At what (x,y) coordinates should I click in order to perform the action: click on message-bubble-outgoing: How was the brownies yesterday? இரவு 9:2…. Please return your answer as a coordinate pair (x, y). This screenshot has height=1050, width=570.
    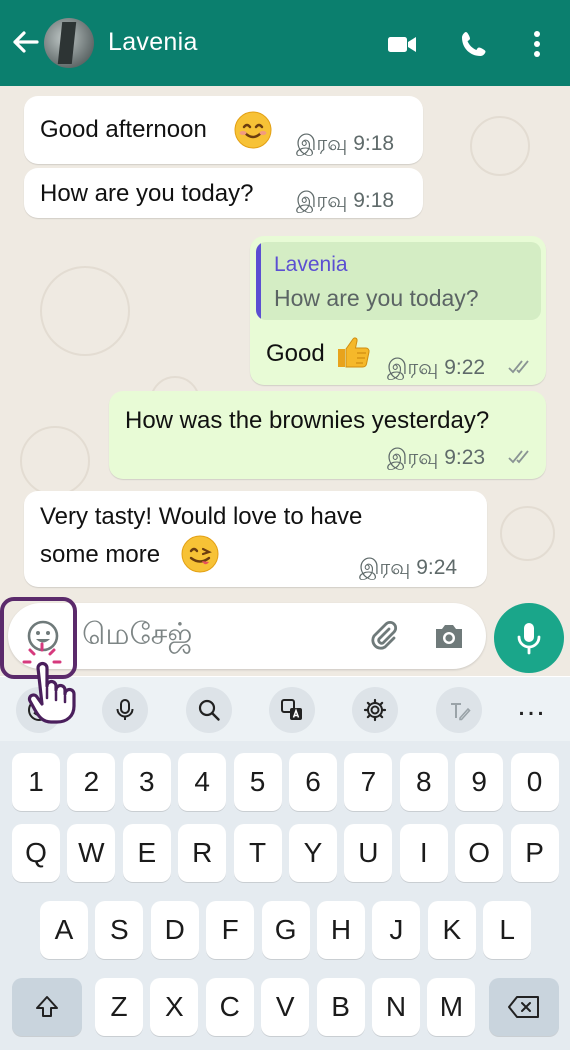
    Looking at the image, I should click on (327, 435).